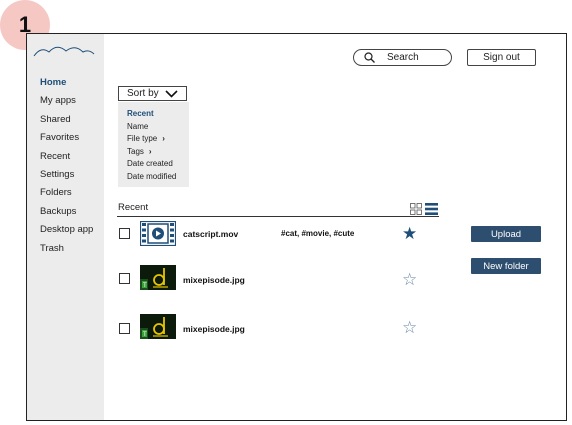  What do you see at coordinates (501, 57) in the screenshot?
I see `sign-out-button: Sign out` at bounding box center [501, 57].